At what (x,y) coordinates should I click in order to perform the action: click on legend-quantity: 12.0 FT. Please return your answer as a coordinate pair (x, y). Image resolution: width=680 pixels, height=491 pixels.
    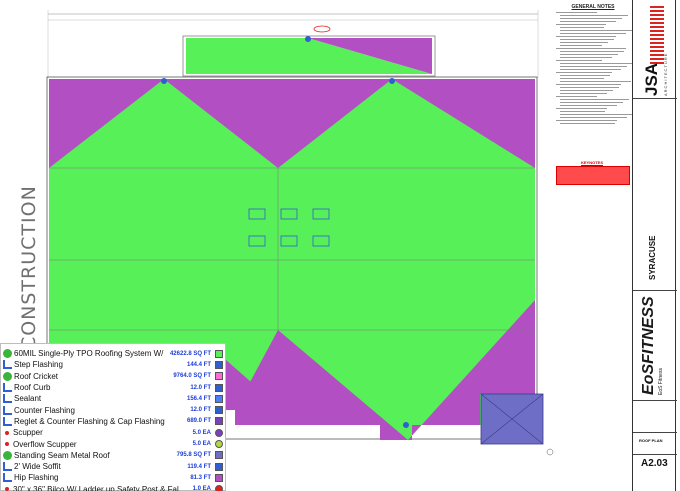
    Looking at the image, I should click on (200, 387).